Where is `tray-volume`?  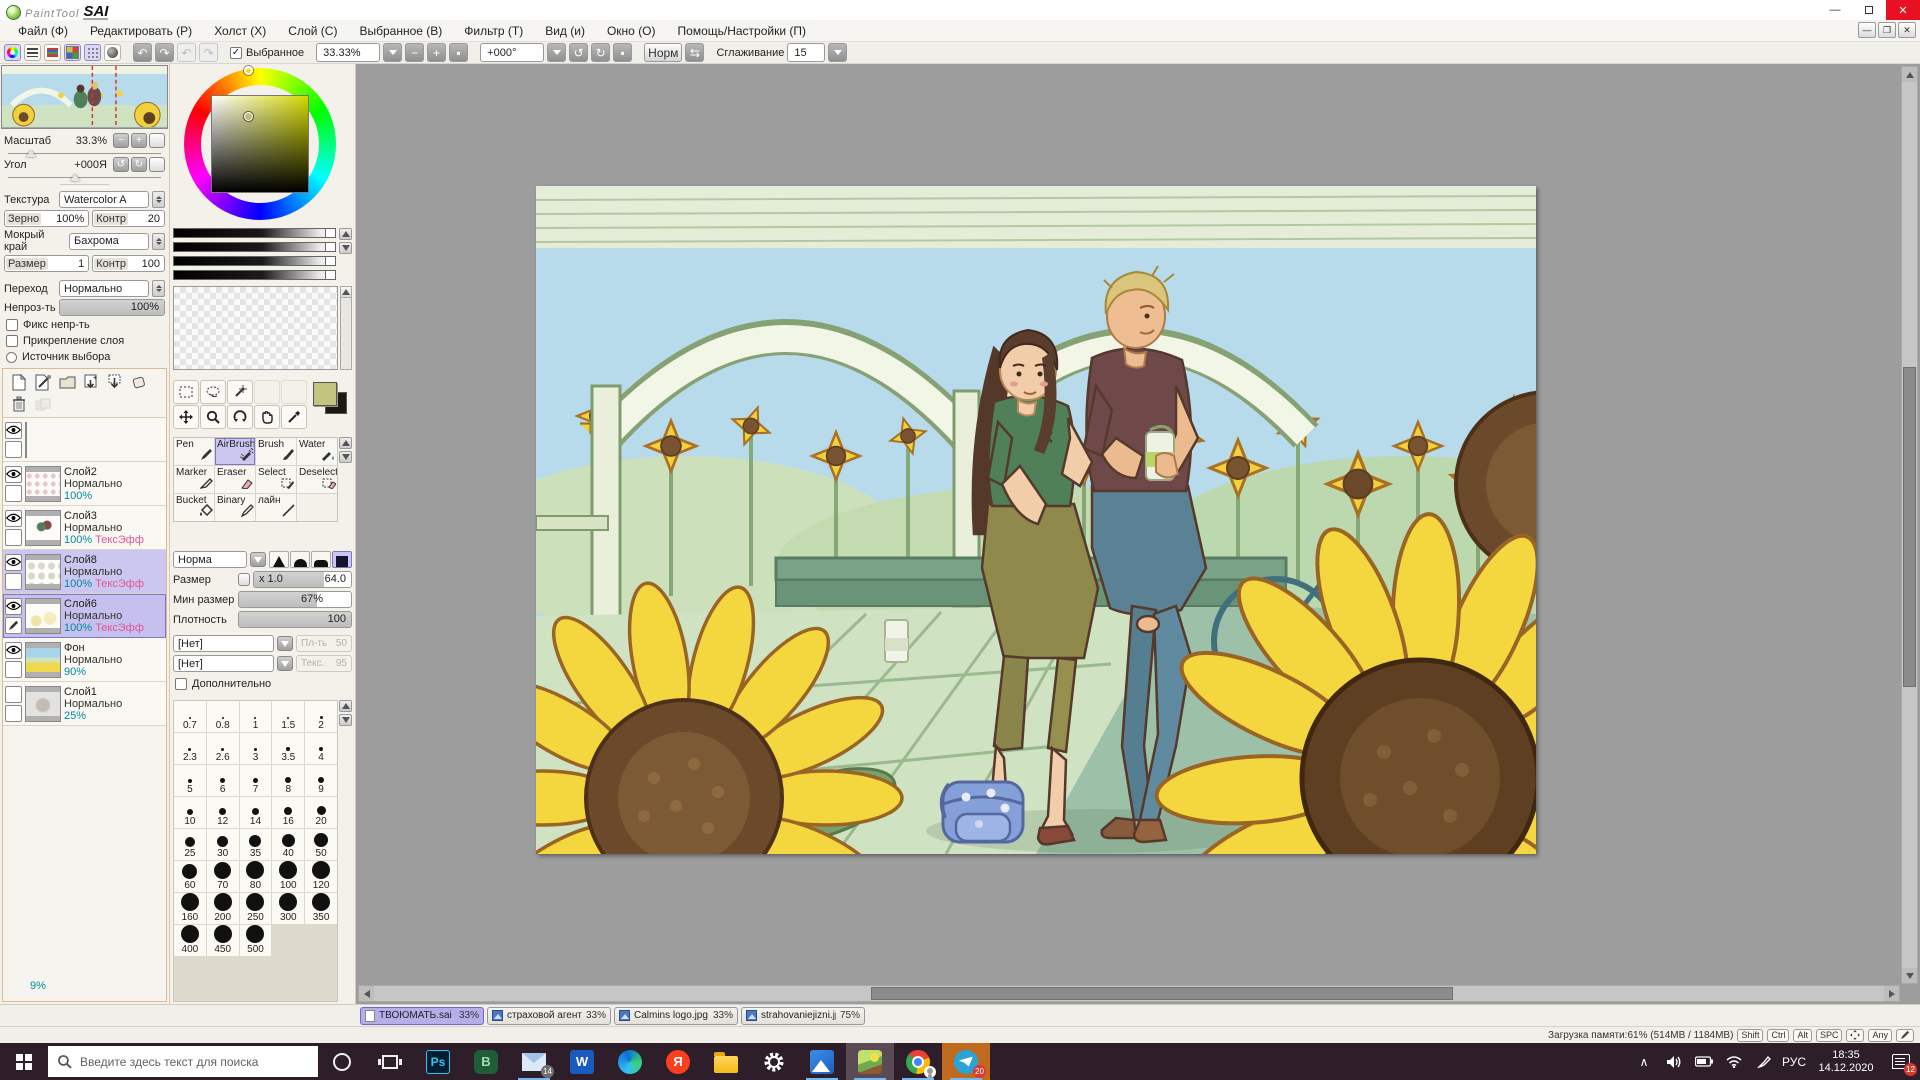 tray-volume is located at coordinates (1674, 1061).